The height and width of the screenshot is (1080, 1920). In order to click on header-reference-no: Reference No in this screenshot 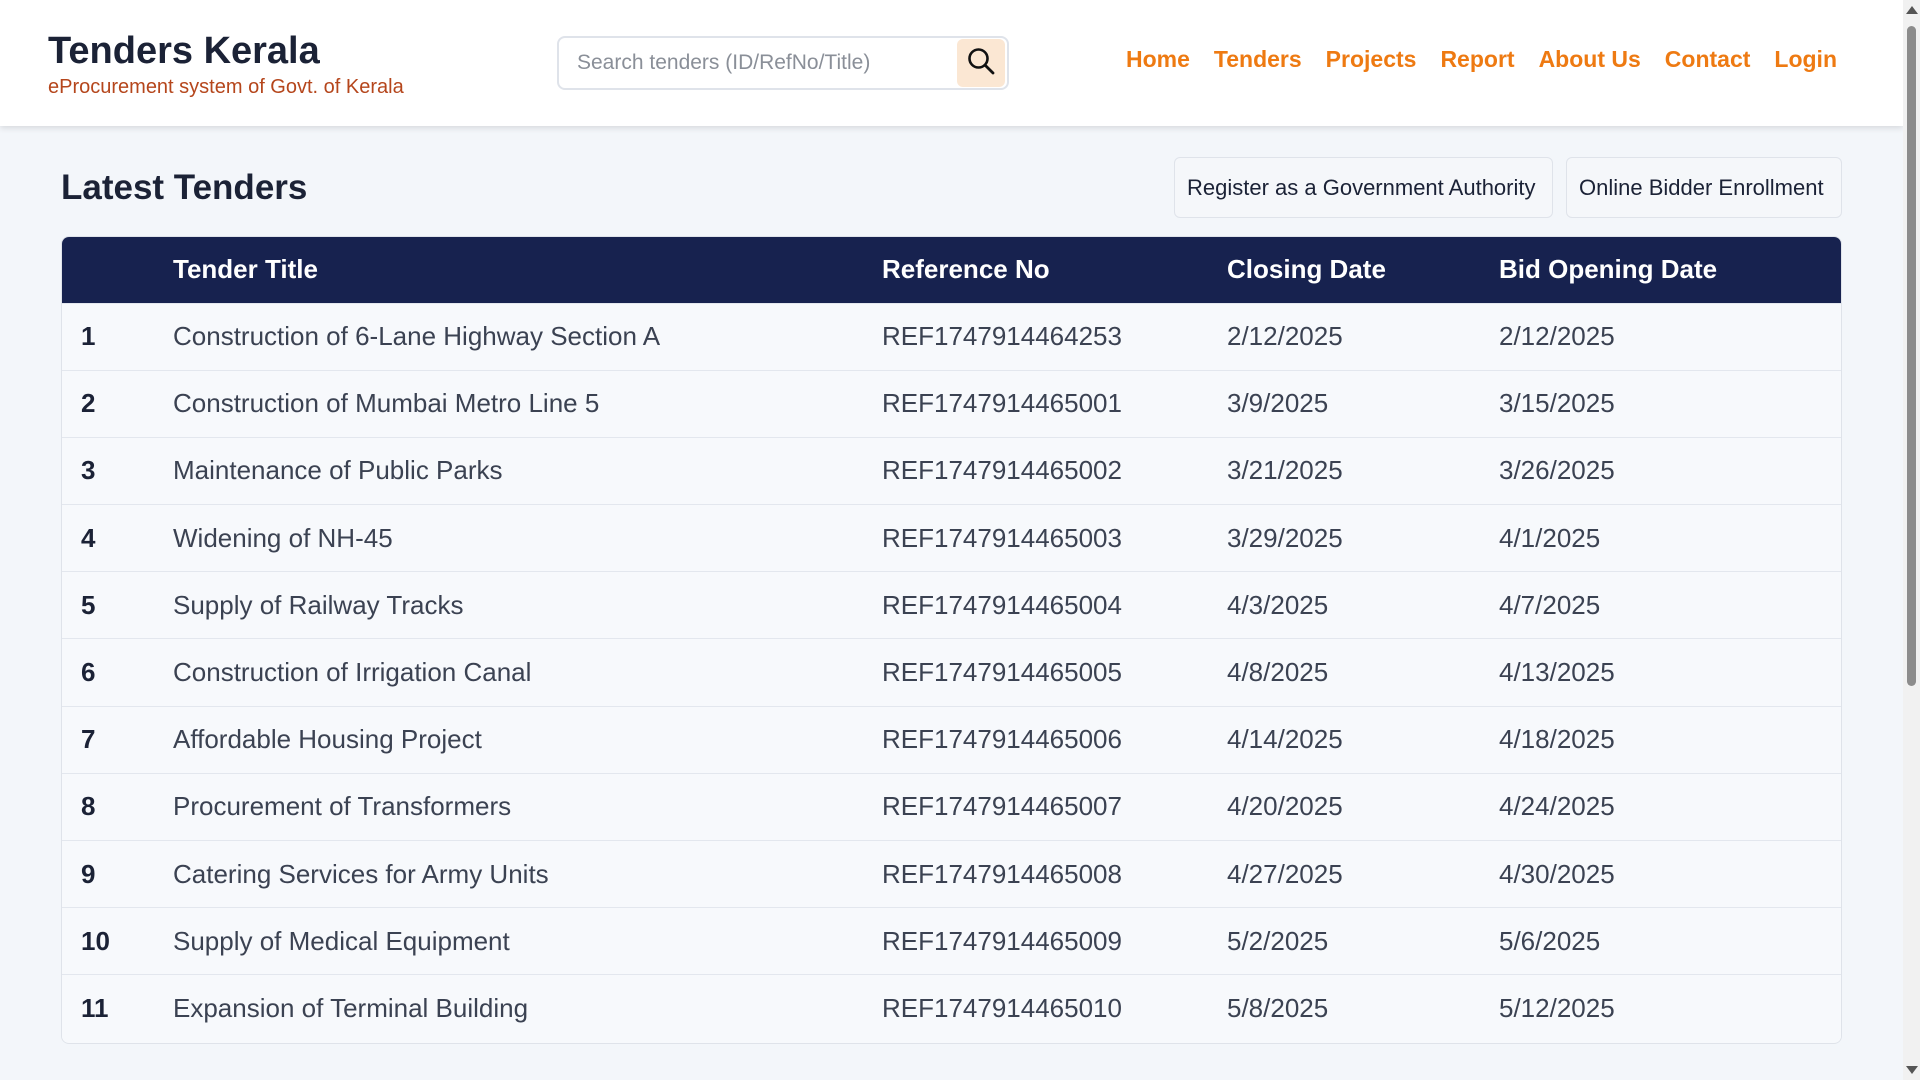, I will do `click(966, 269)`.